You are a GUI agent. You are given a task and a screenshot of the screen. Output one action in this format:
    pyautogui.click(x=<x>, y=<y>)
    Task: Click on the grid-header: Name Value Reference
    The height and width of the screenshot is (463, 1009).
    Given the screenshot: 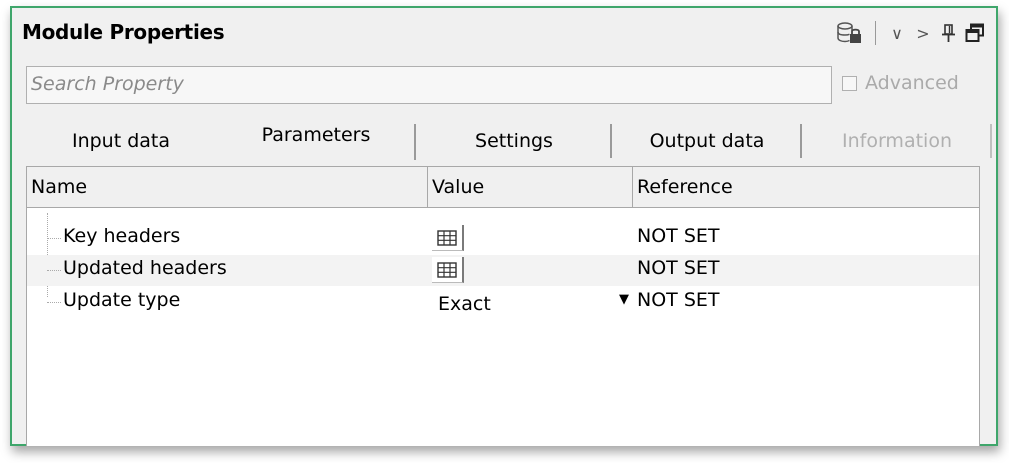 What is the action you would take?
    pyautogui.click(x=503, y=187)
    